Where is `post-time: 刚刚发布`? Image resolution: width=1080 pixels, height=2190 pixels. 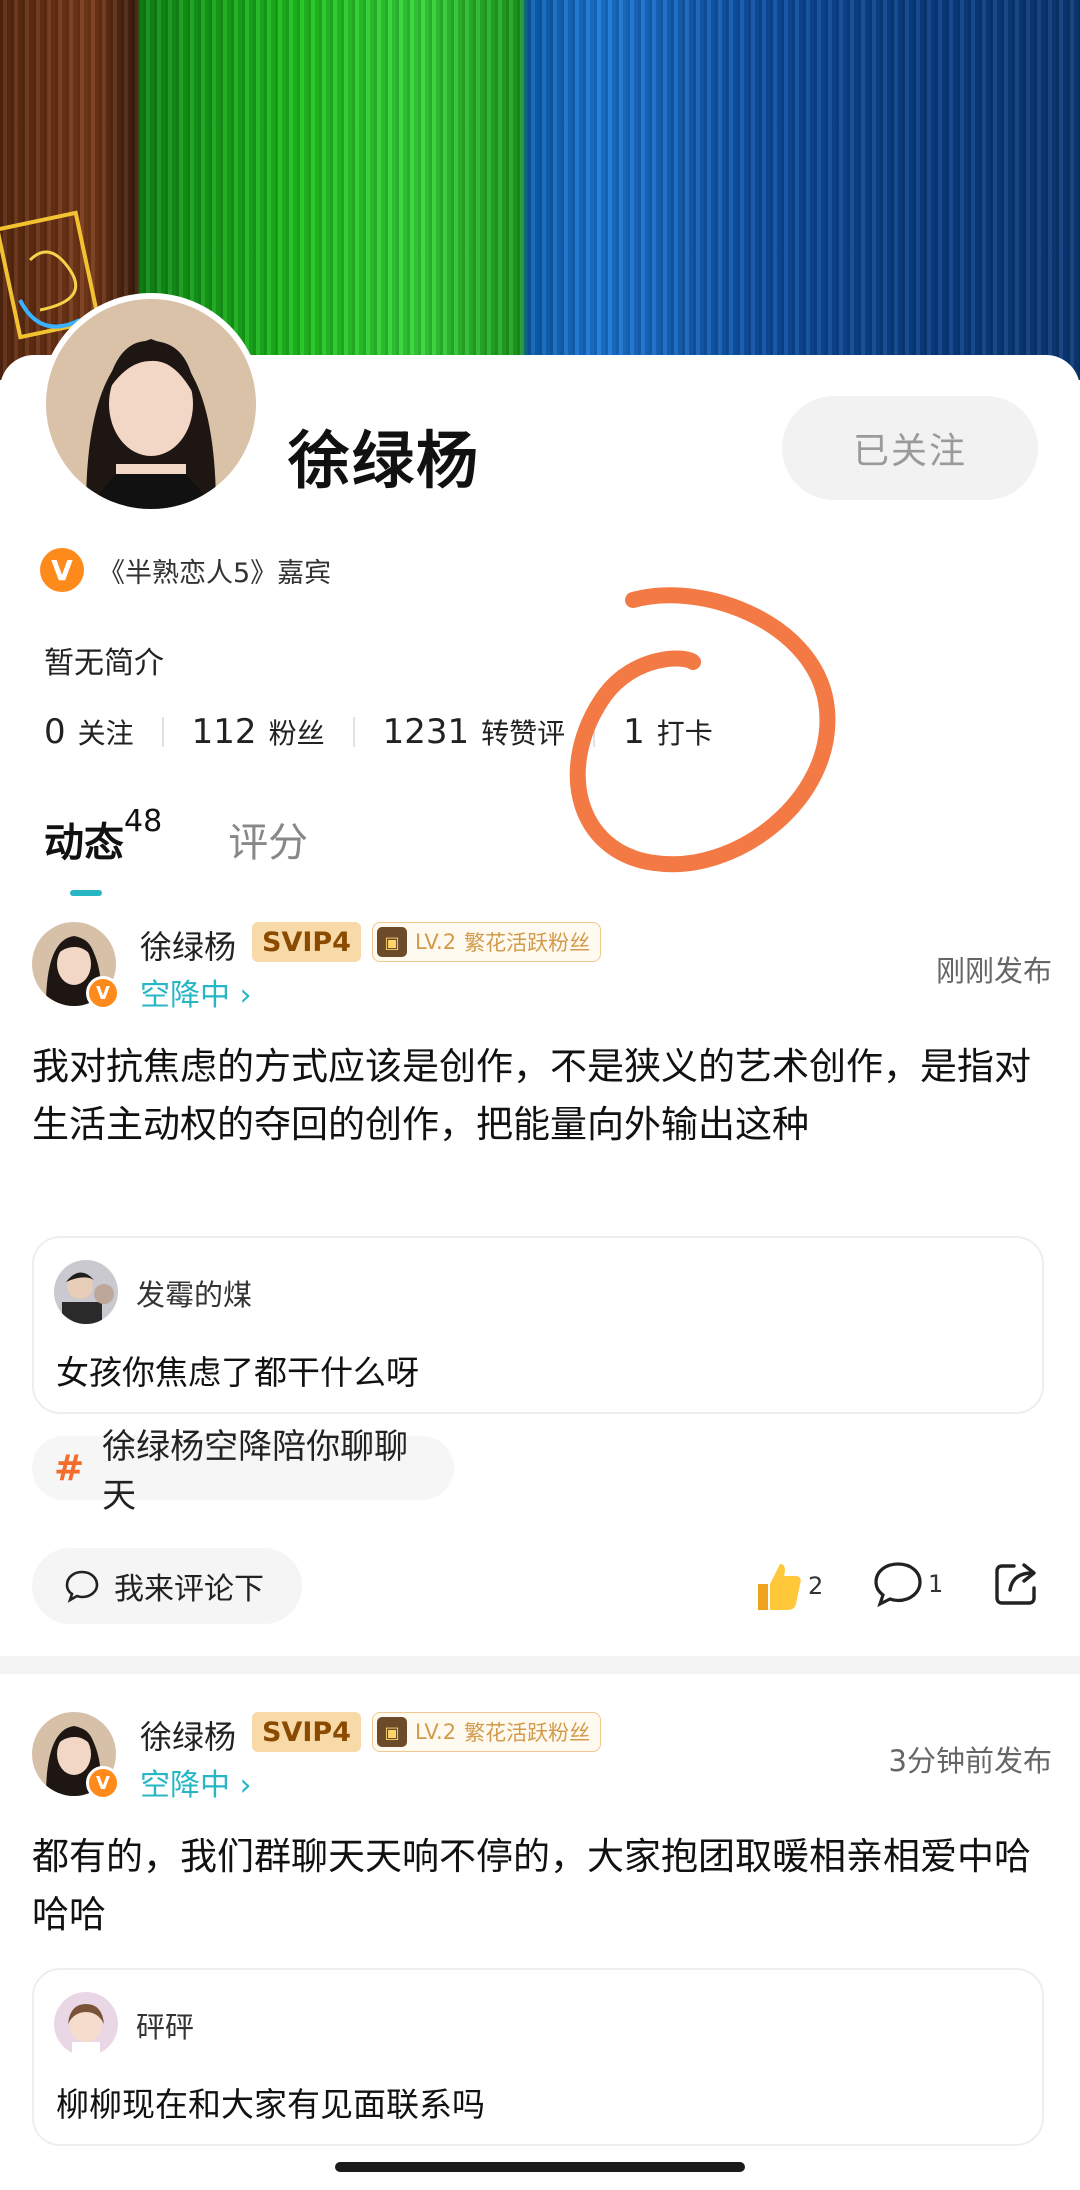 post-time: 刚刚发布 is located at coordinates (993, 971).